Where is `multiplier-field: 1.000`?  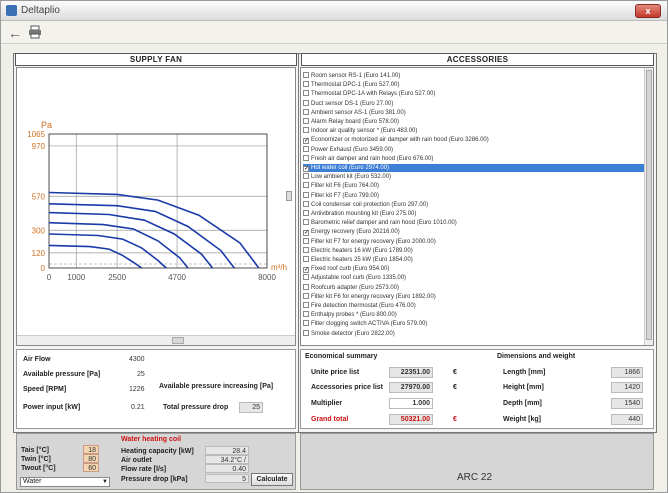
multiplier-field: 1.000 is located at coordinates (411, 403).